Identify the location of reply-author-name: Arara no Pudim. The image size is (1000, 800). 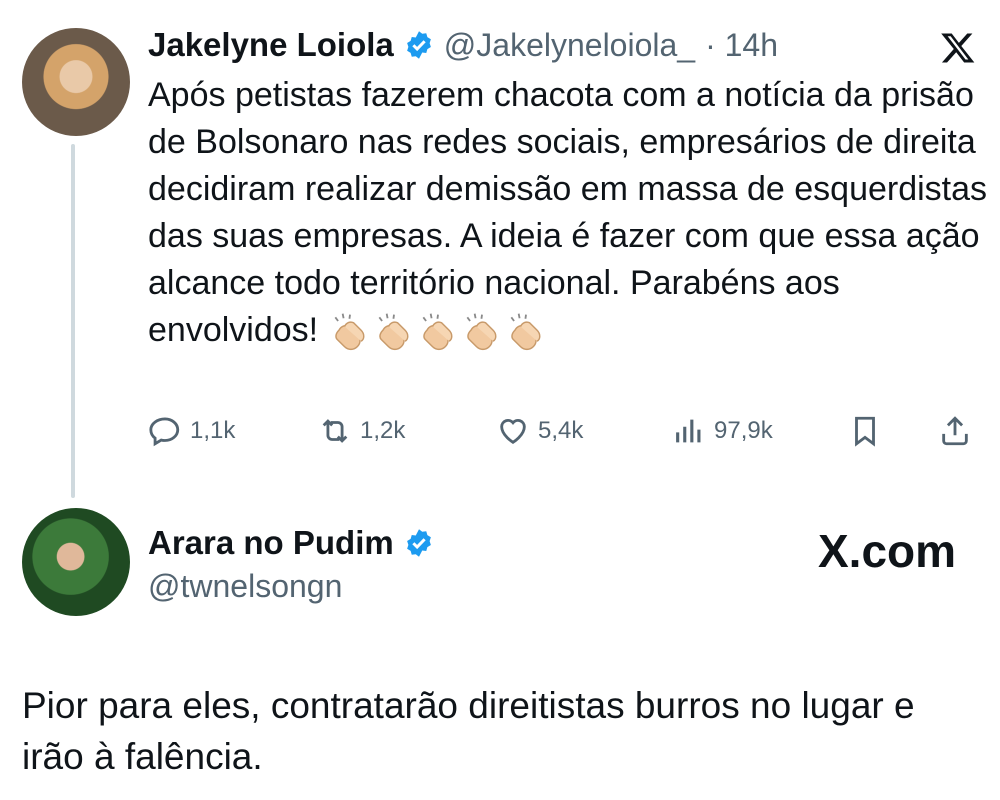
(271, 543).